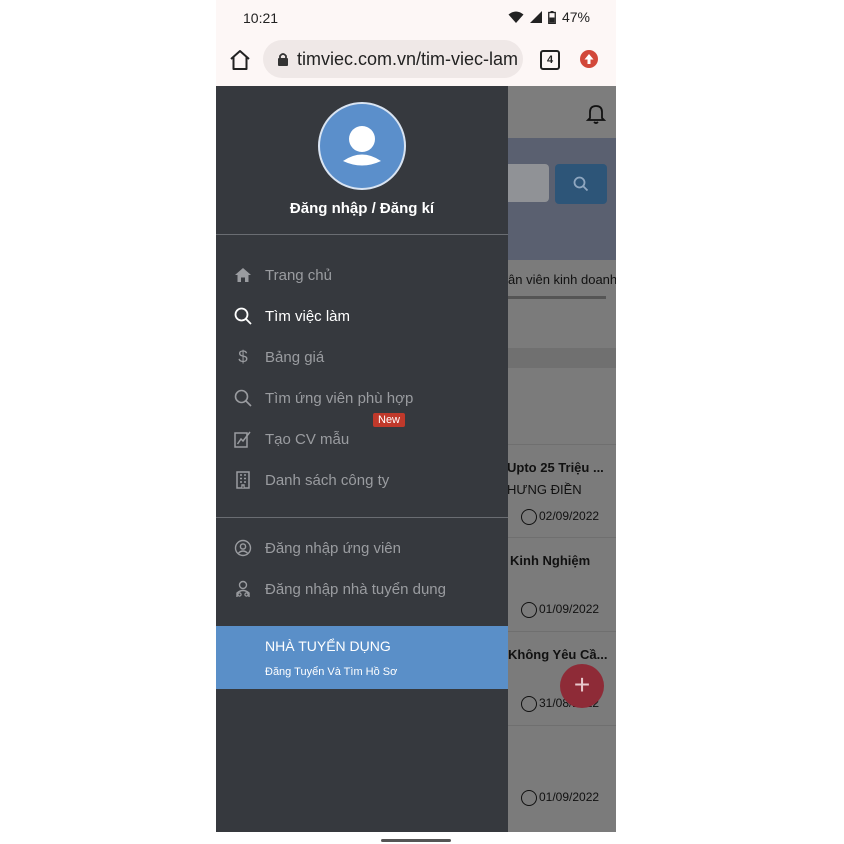  Describe the element at coordinates (408, 58) in the screenshot. I see `url-text: timviec.com.vn/tim-viec-lam` at that location.